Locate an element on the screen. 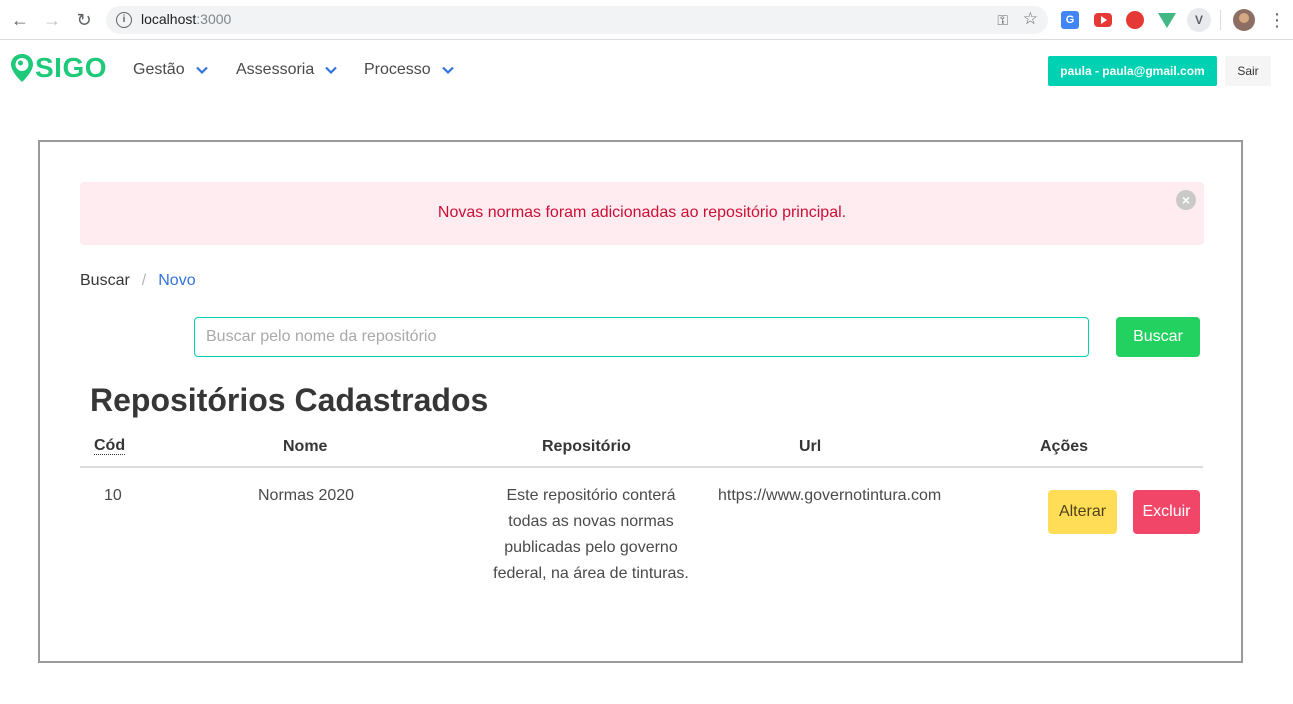 Image resolution: width=1293 pixels, height=704 pixels. url-port: :3000 is located at coordinates (214, 19).